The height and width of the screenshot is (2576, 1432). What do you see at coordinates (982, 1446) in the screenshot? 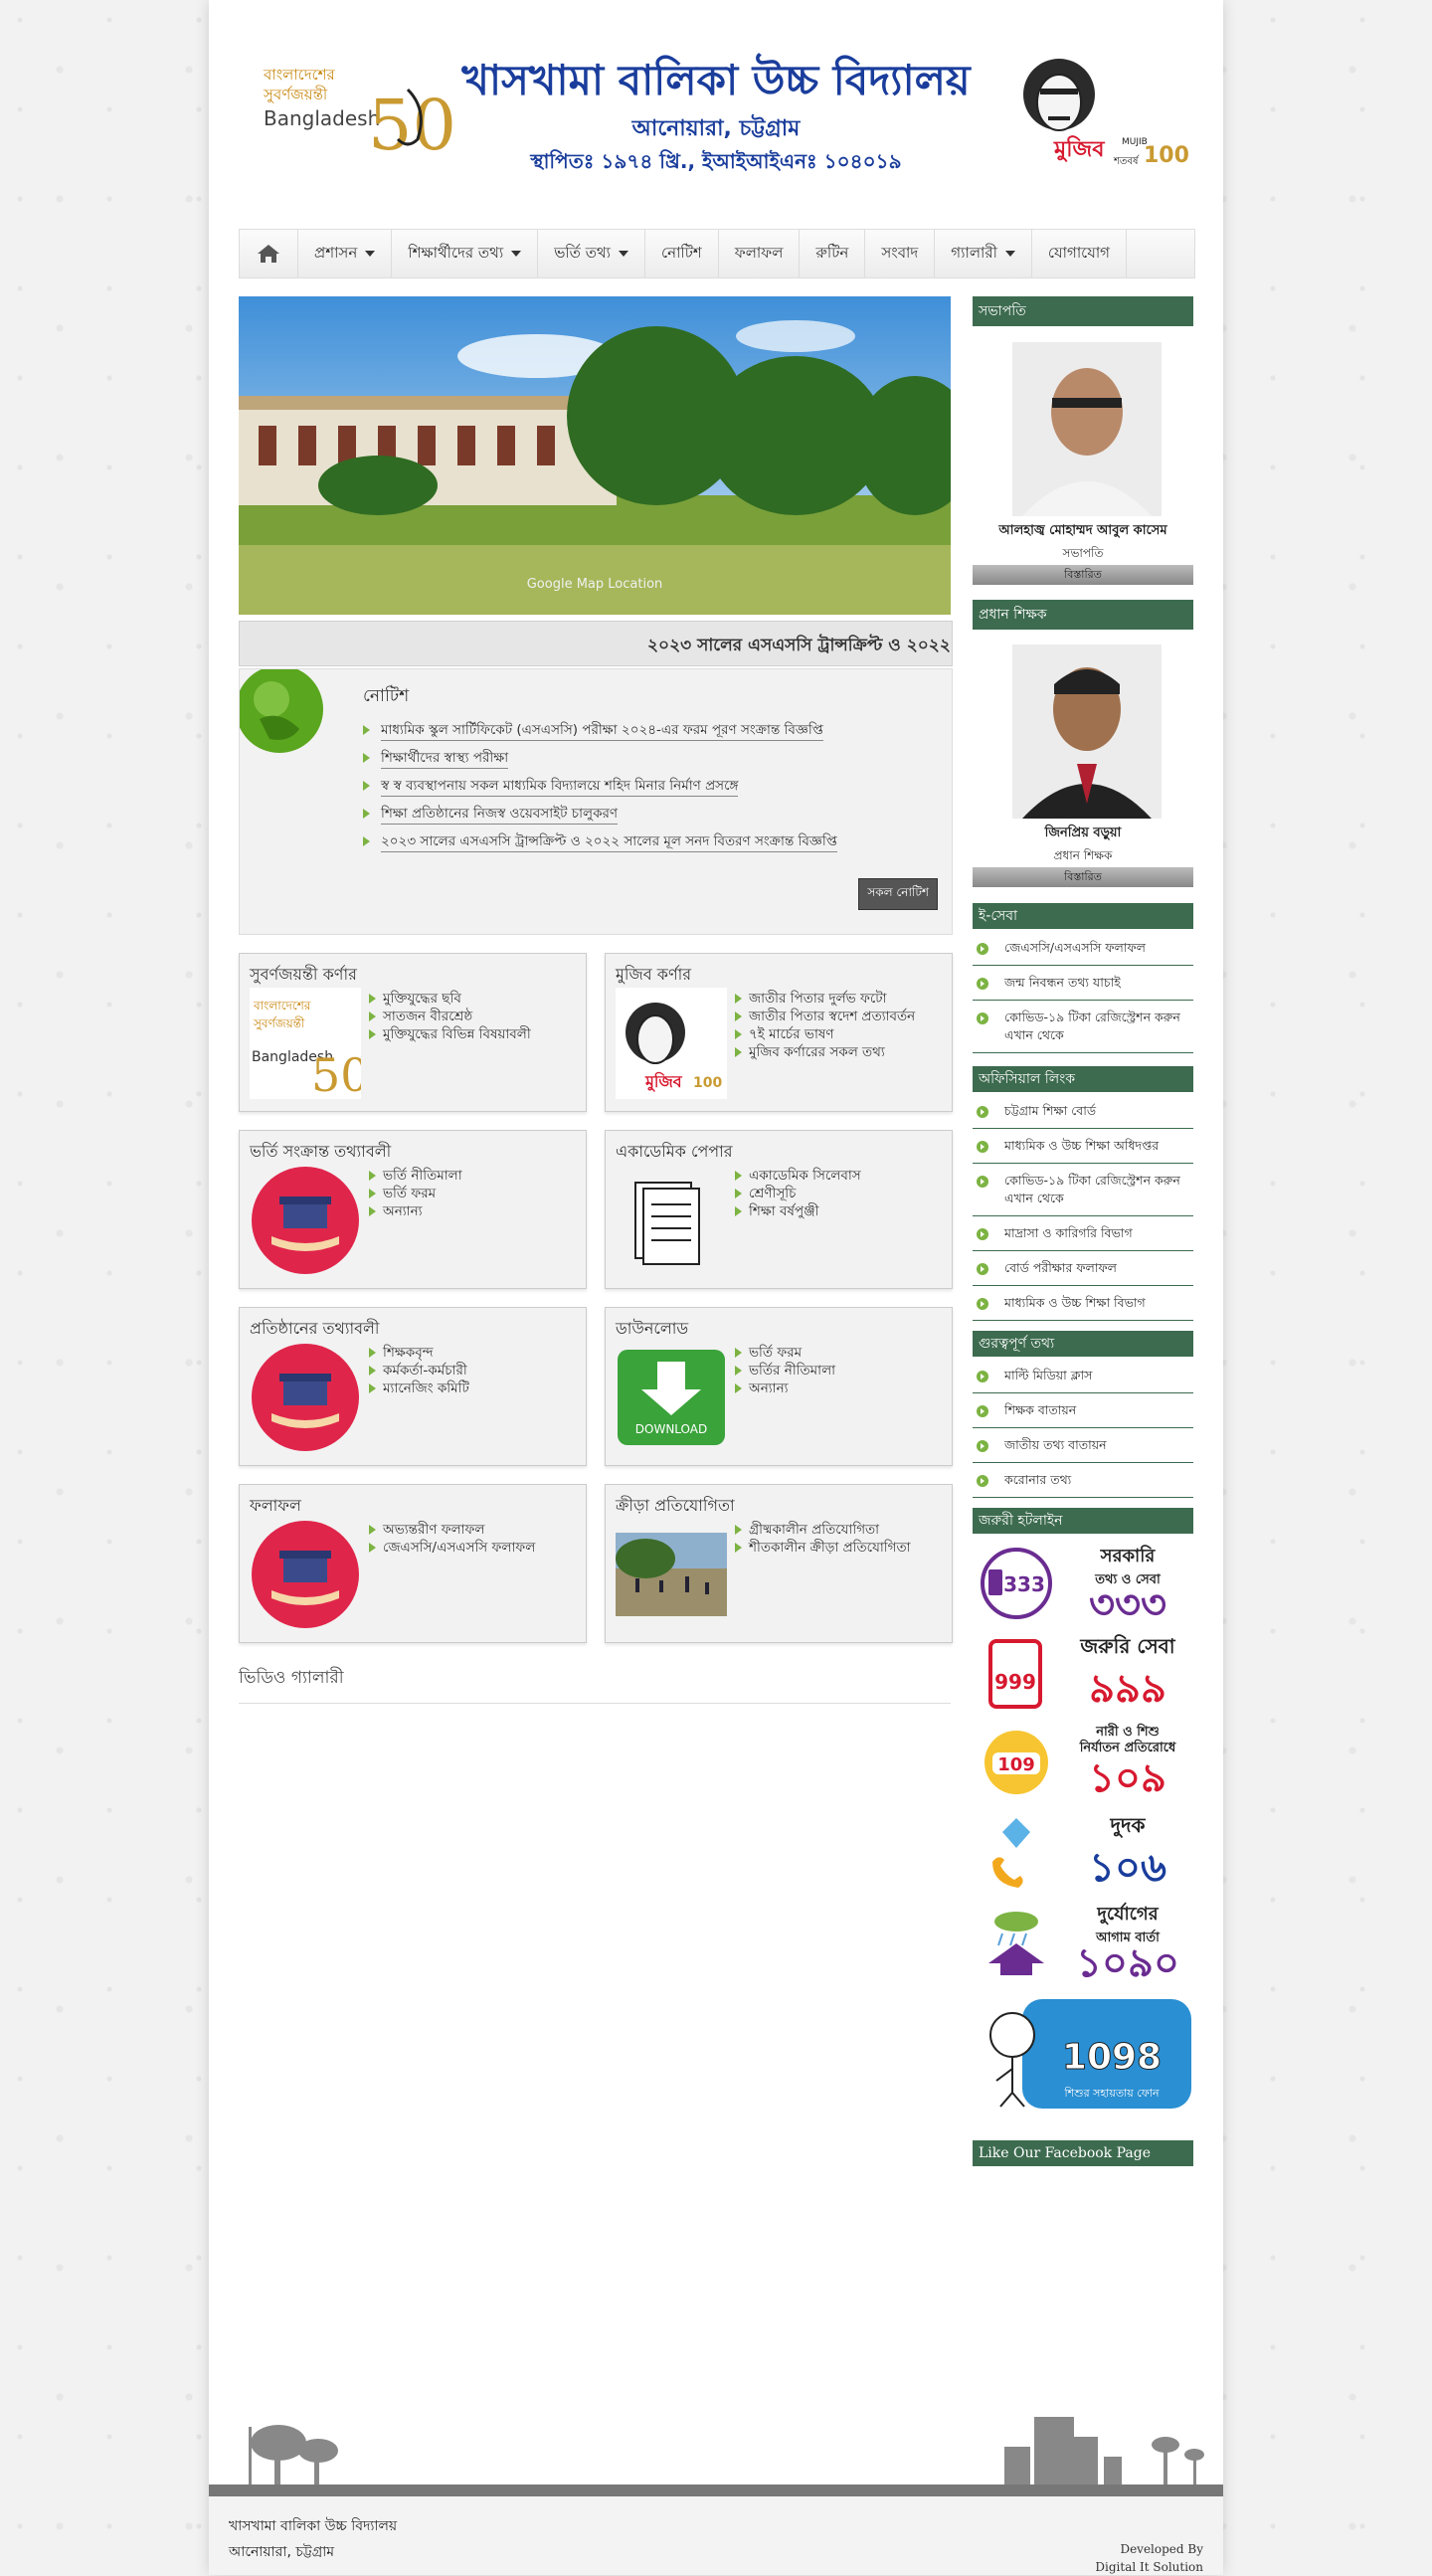
I see `arrow-circle-icon` at bounding box center [982, 1446].